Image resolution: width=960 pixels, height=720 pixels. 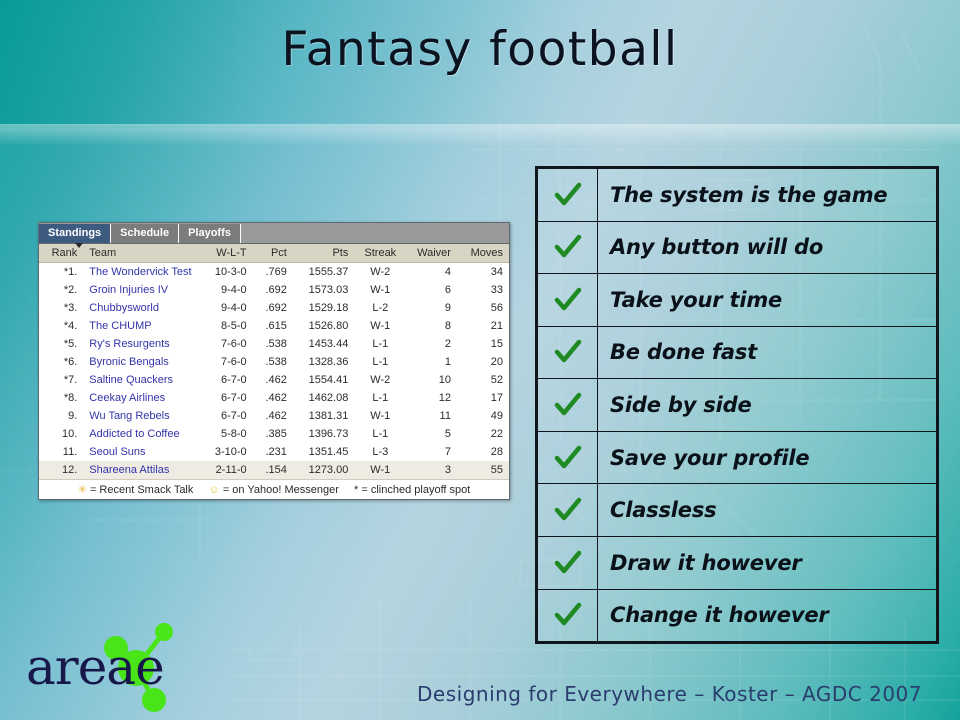 What do you see at coordinates (663, 510) in the screenshot?
I see `checklist-item-label: Classless` at bounding box center [663, 510].